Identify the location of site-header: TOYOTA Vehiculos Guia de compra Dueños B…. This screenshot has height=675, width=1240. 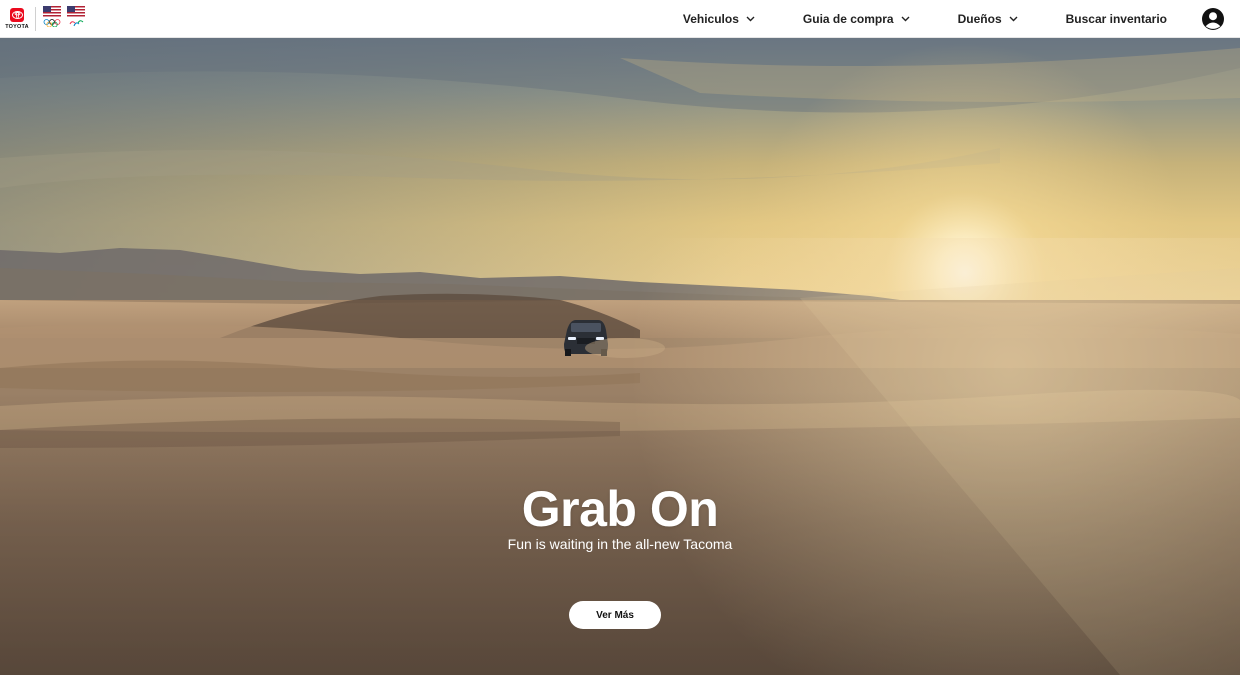
(620, 19).